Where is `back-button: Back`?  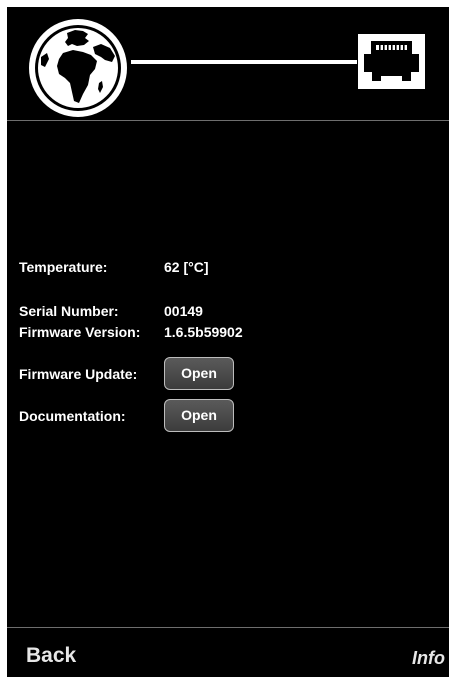 back-button: Back is located at coordinates (51, 656).